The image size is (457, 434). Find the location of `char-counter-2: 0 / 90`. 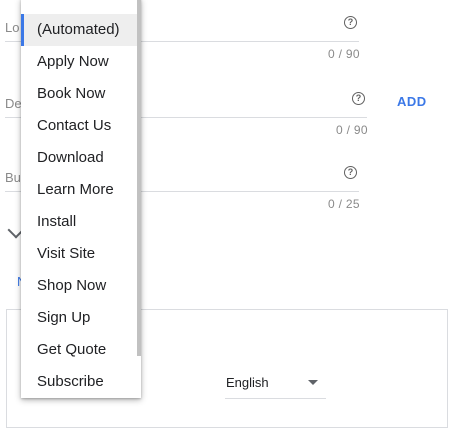

char-counter-2: 0 / 90 is located at coordinates (352, 130).